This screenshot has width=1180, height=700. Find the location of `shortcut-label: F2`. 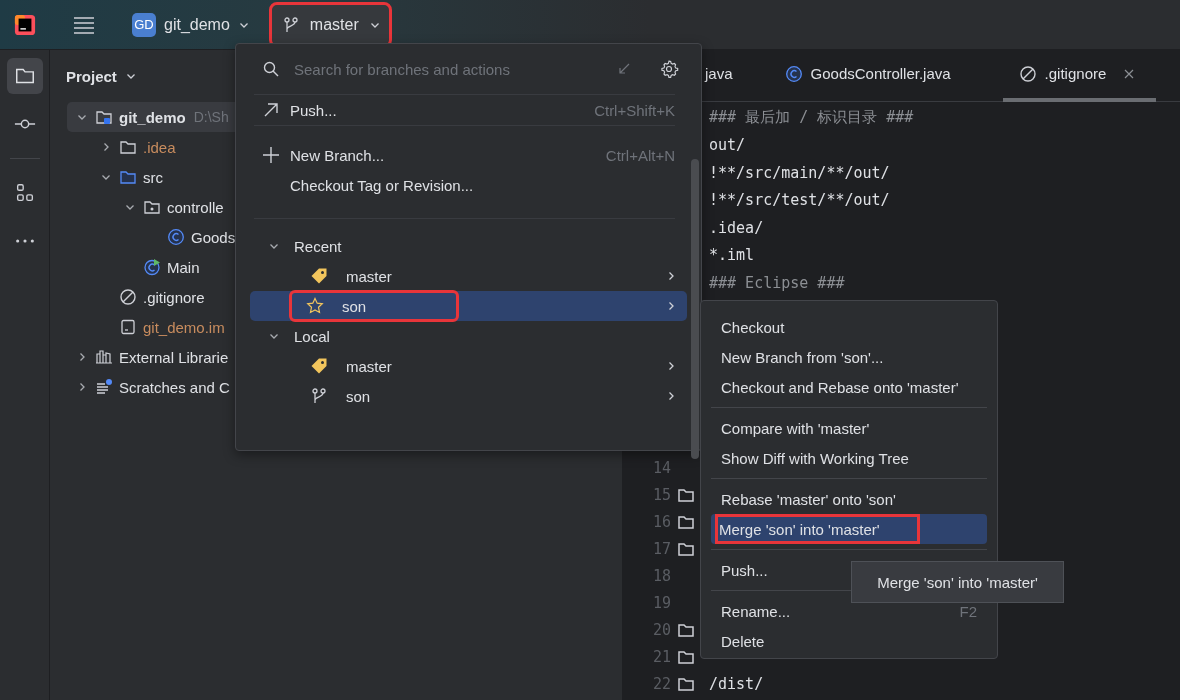

shortcut-label: F2 is located at coordinates (968, 611).